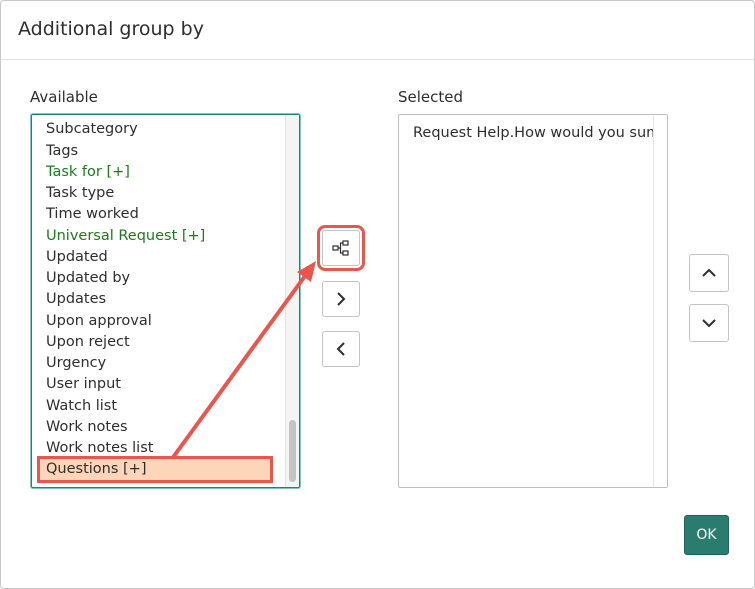 Image resolution: width=755 pixels, height=589 pixels. Describe the element at coordinates (111, 29) in the screenshot. I see `dialog-title: Additional group by` at that location.